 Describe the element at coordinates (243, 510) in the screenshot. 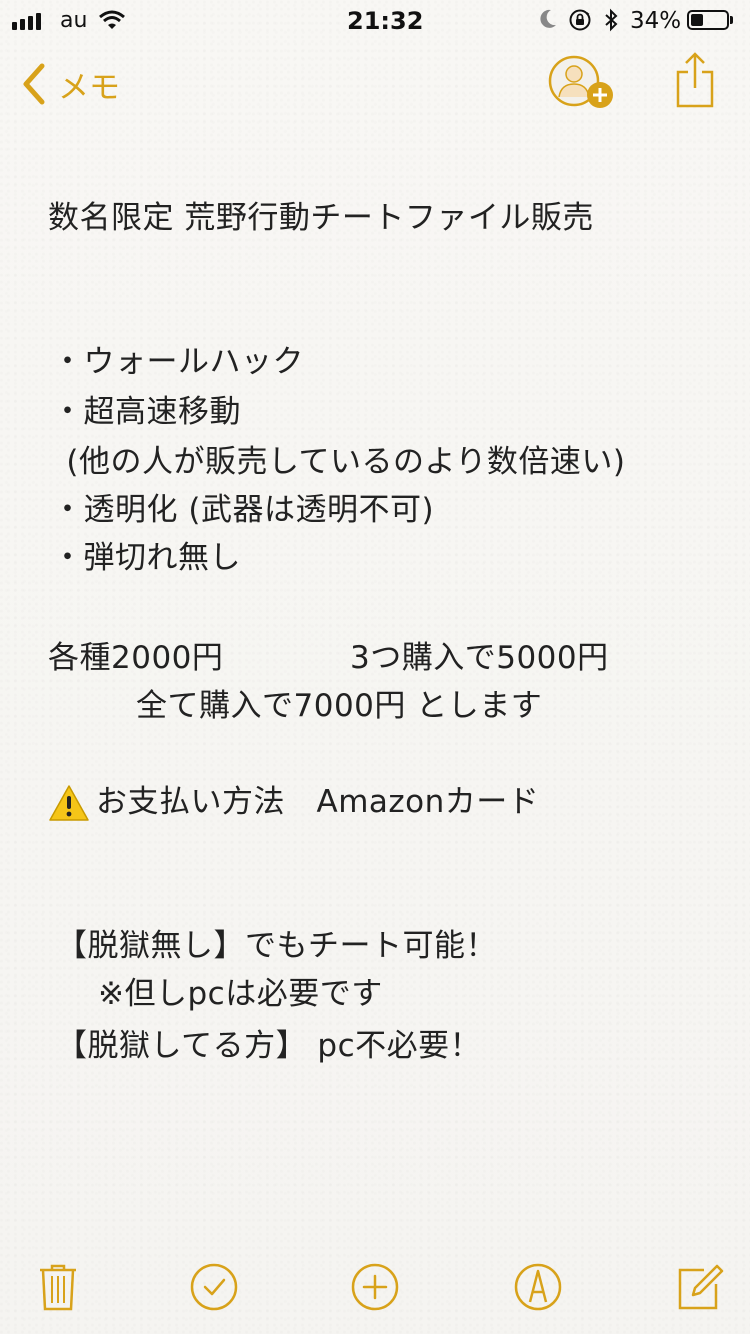

I see `feature-item: ・透明化 (武器は透明不可)` at that location.